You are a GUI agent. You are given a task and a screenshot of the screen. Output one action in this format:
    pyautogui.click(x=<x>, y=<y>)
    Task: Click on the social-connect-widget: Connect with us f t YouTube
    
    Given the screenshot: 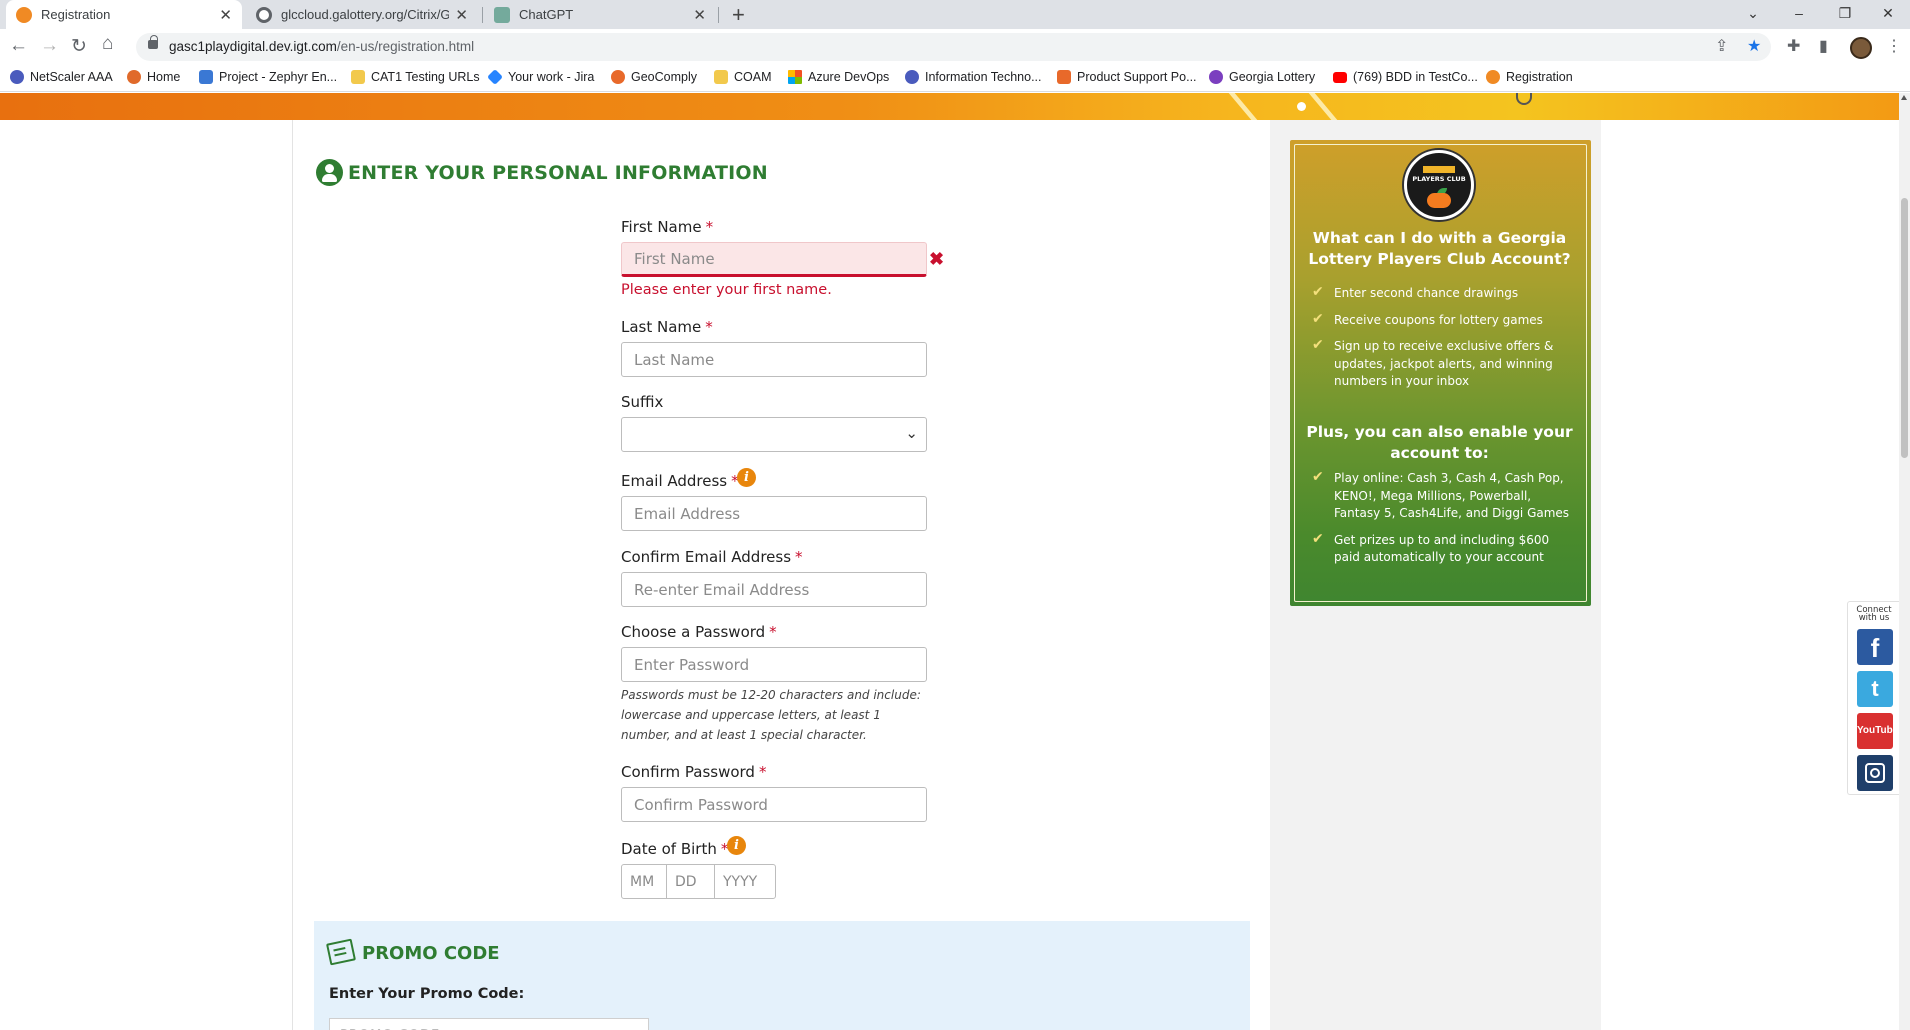 What is the action you would take?
    pyautogui.click(x=1873, y=698)
    